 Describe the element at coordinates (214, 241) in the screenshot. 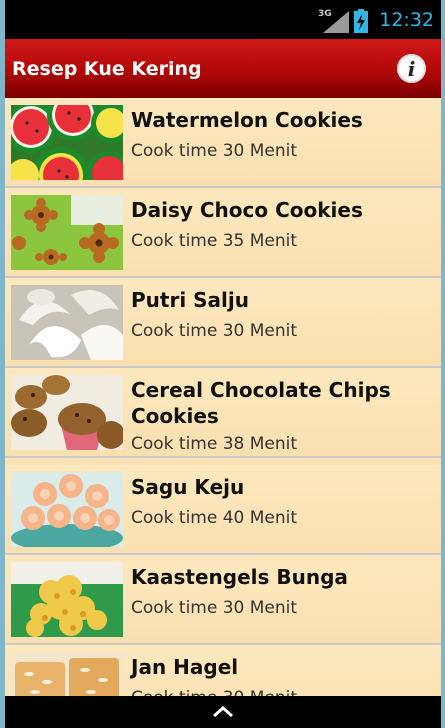

I see `recipe-cook-time: Cook time 35 Menit` at that location.